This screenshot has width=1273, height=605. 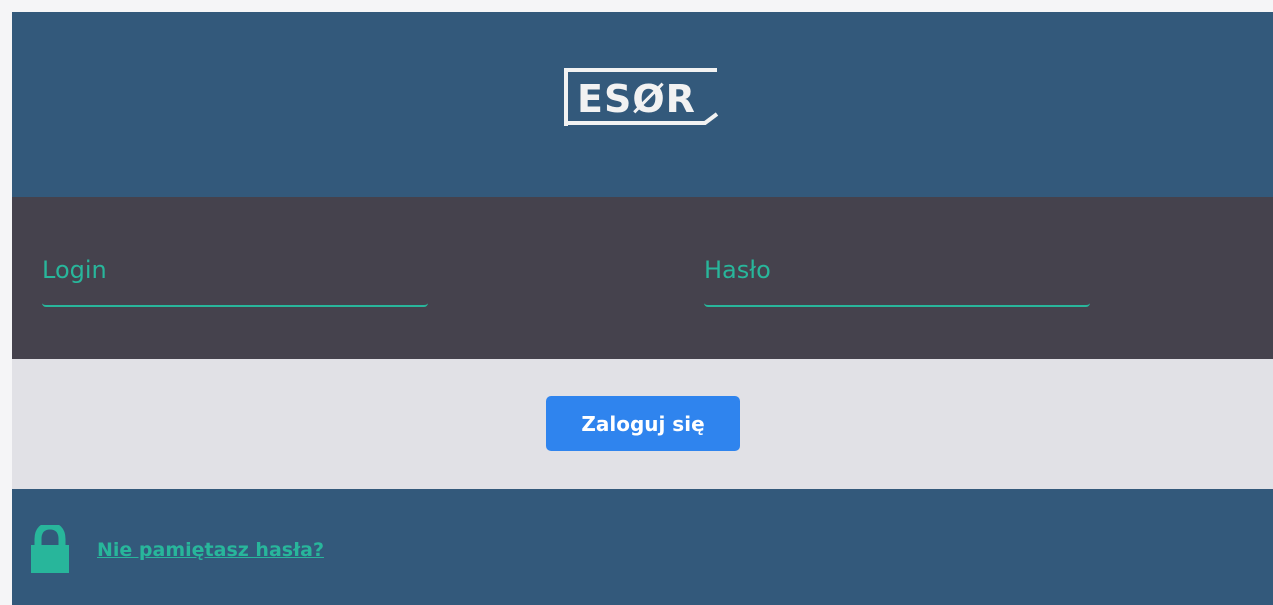 I want to click on password-field-group, so click(x=897, y=278).